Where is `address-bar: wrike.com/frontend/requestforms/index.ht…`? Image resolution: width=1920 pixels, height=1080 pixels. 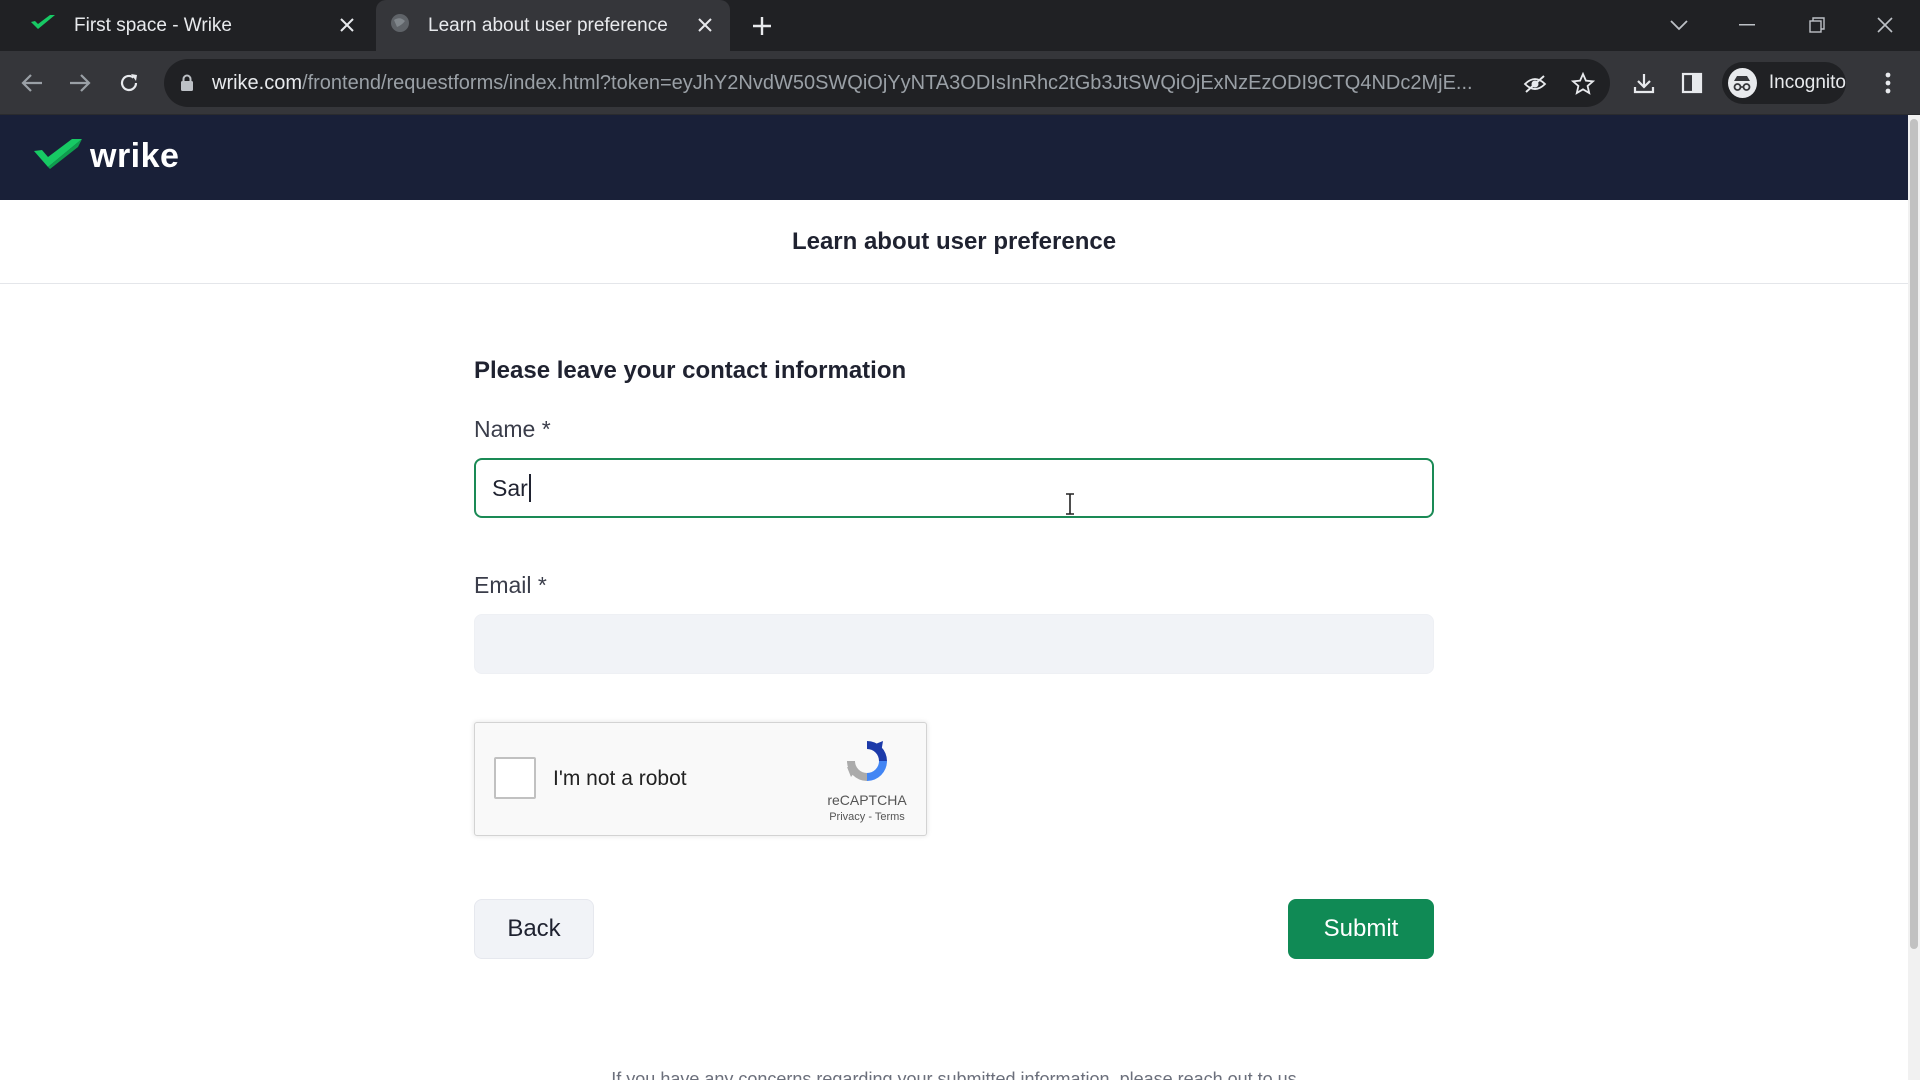 address-bar: wrike.com/frontend/requestforms/index.ht… is located at coordinates (887, 83).